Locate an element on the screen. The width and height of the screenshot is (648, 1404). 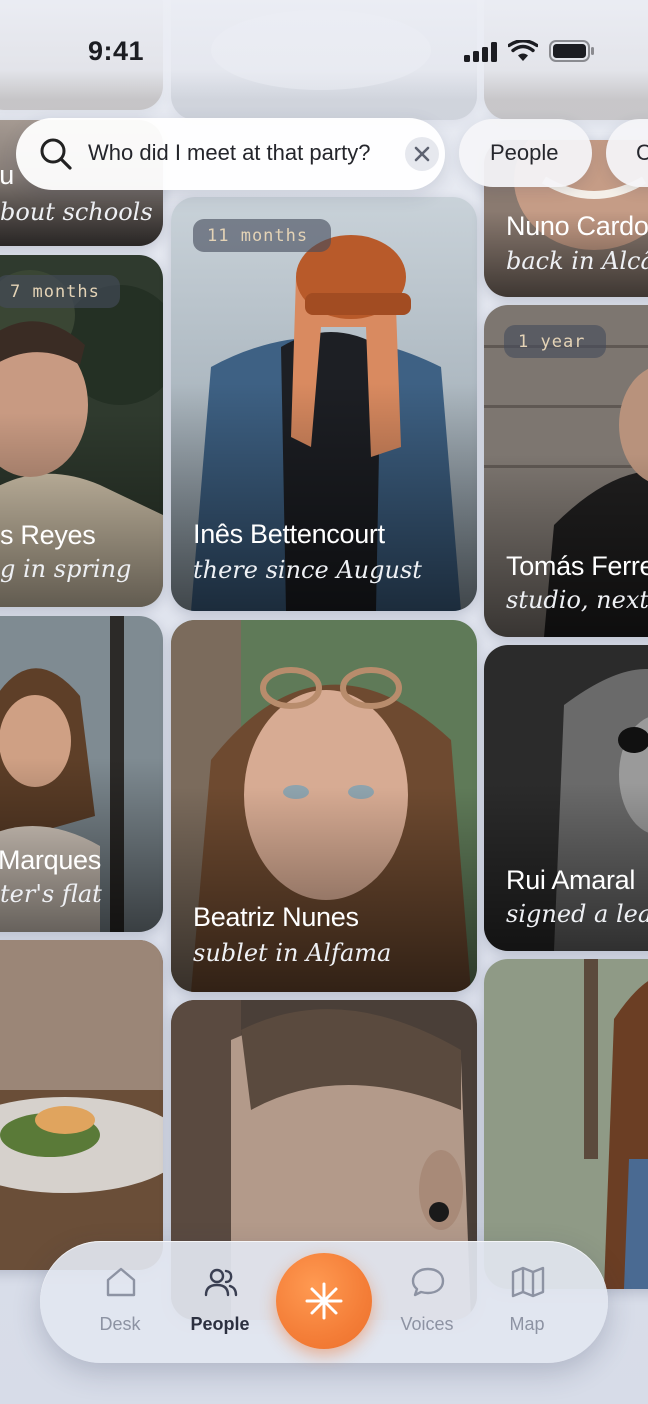
wifi-icon is located at coordinates (523, 50).